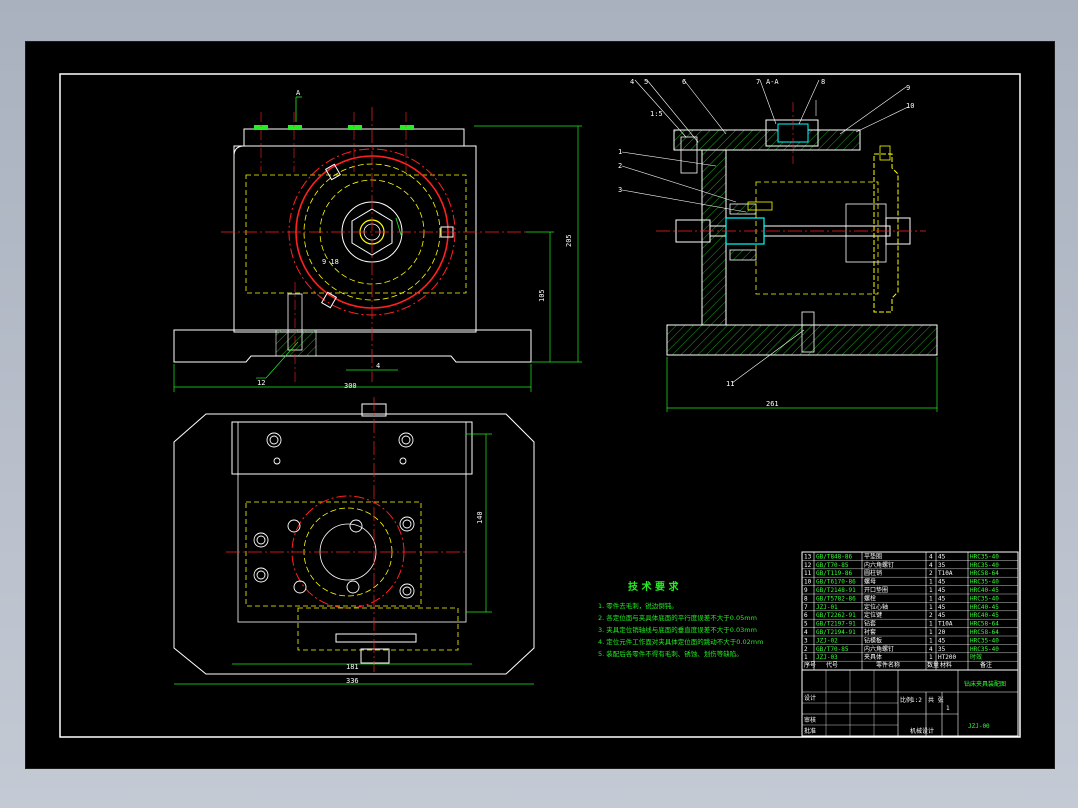  I want to click on tech-req-4: 4. 定位元件工作面对夹具体定位面的跳动不大于0.02mm, so click(680, 641).